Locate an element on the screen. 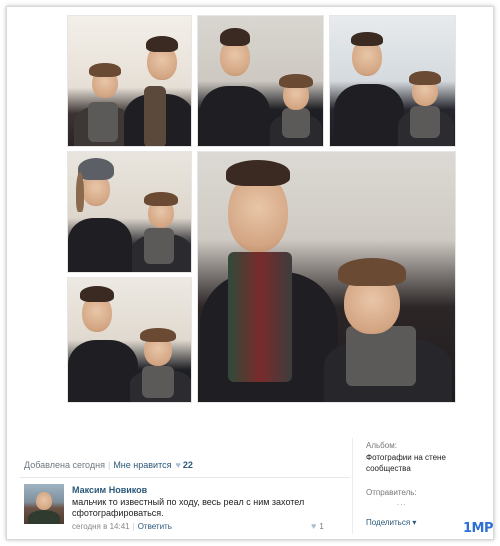 This screenshot has height=546, width=500. comment-meta: сегодня в 14:41 | Ответить is located at coordinates (122, 526).